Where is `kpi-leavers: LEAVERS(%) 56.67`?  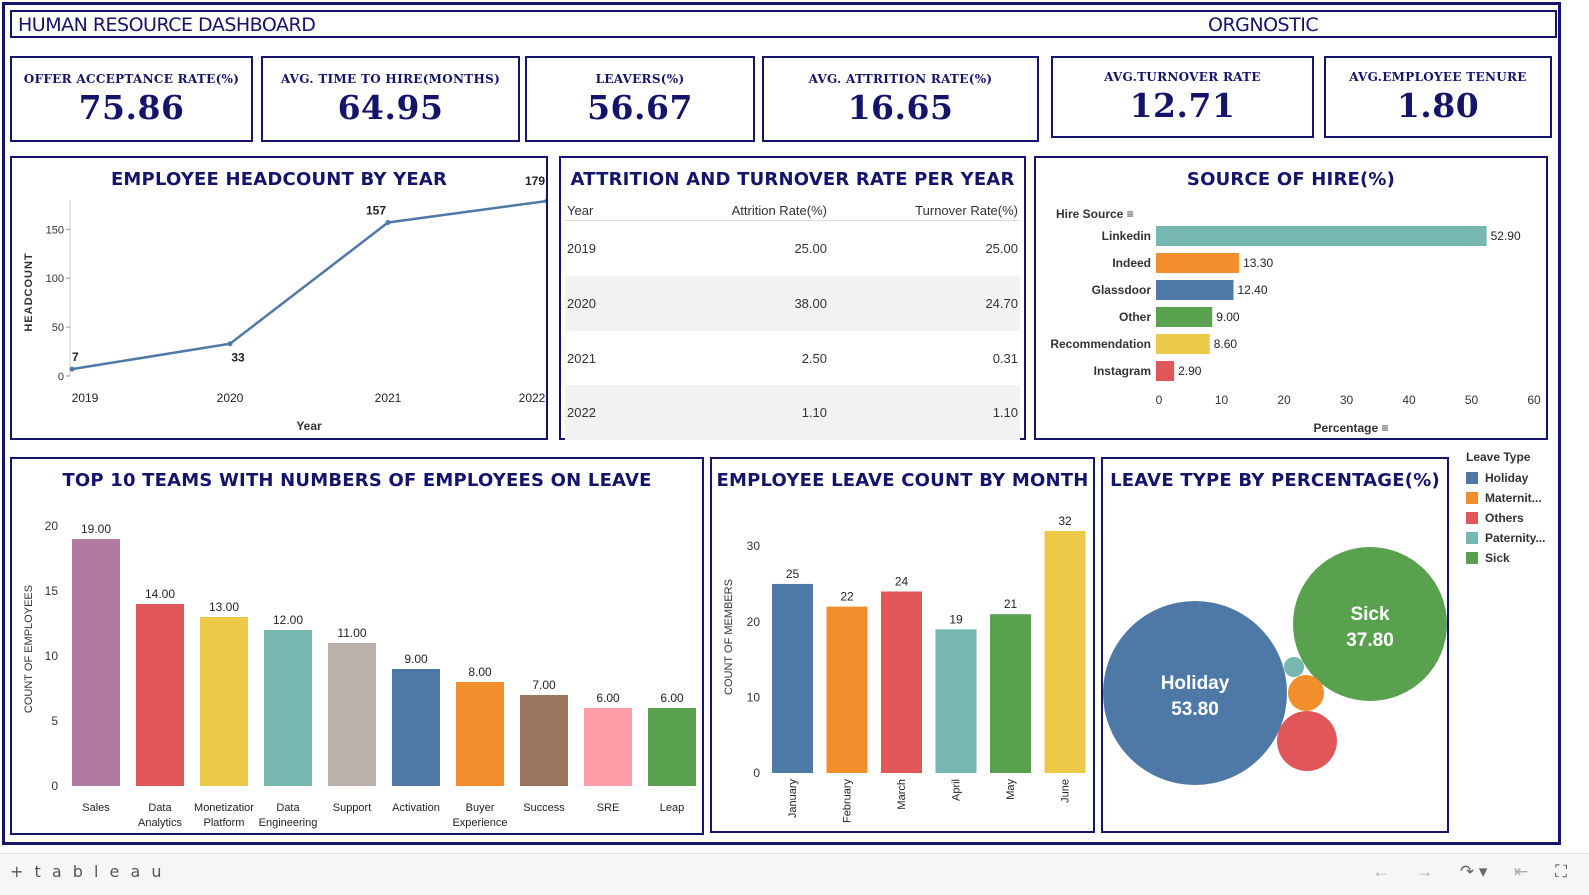
kpi-leavers: LEAVERS(%) 56.67 is located at coordinates (640, 99).